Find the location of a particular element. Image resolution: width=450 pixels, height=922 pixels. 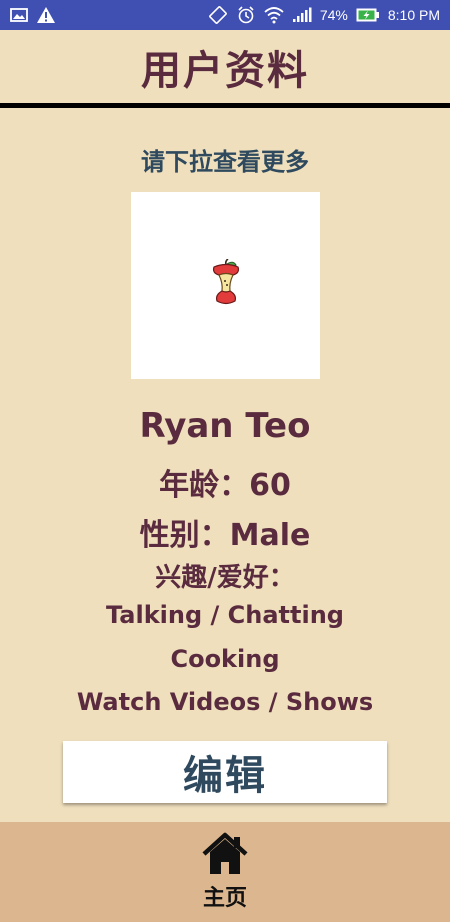

bottom-nav: 主页 is located at coordinates (225, 872).